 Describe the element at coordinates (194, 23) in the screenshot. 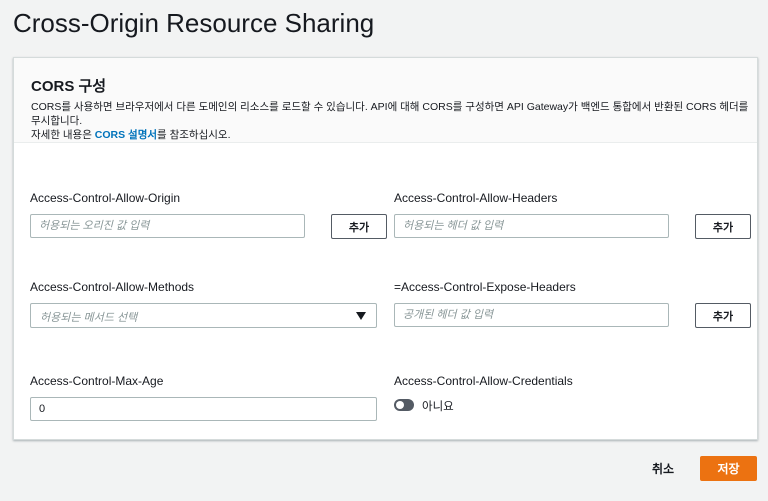

I see `page-title: Cross-Origin Resource Sharing` at that location.